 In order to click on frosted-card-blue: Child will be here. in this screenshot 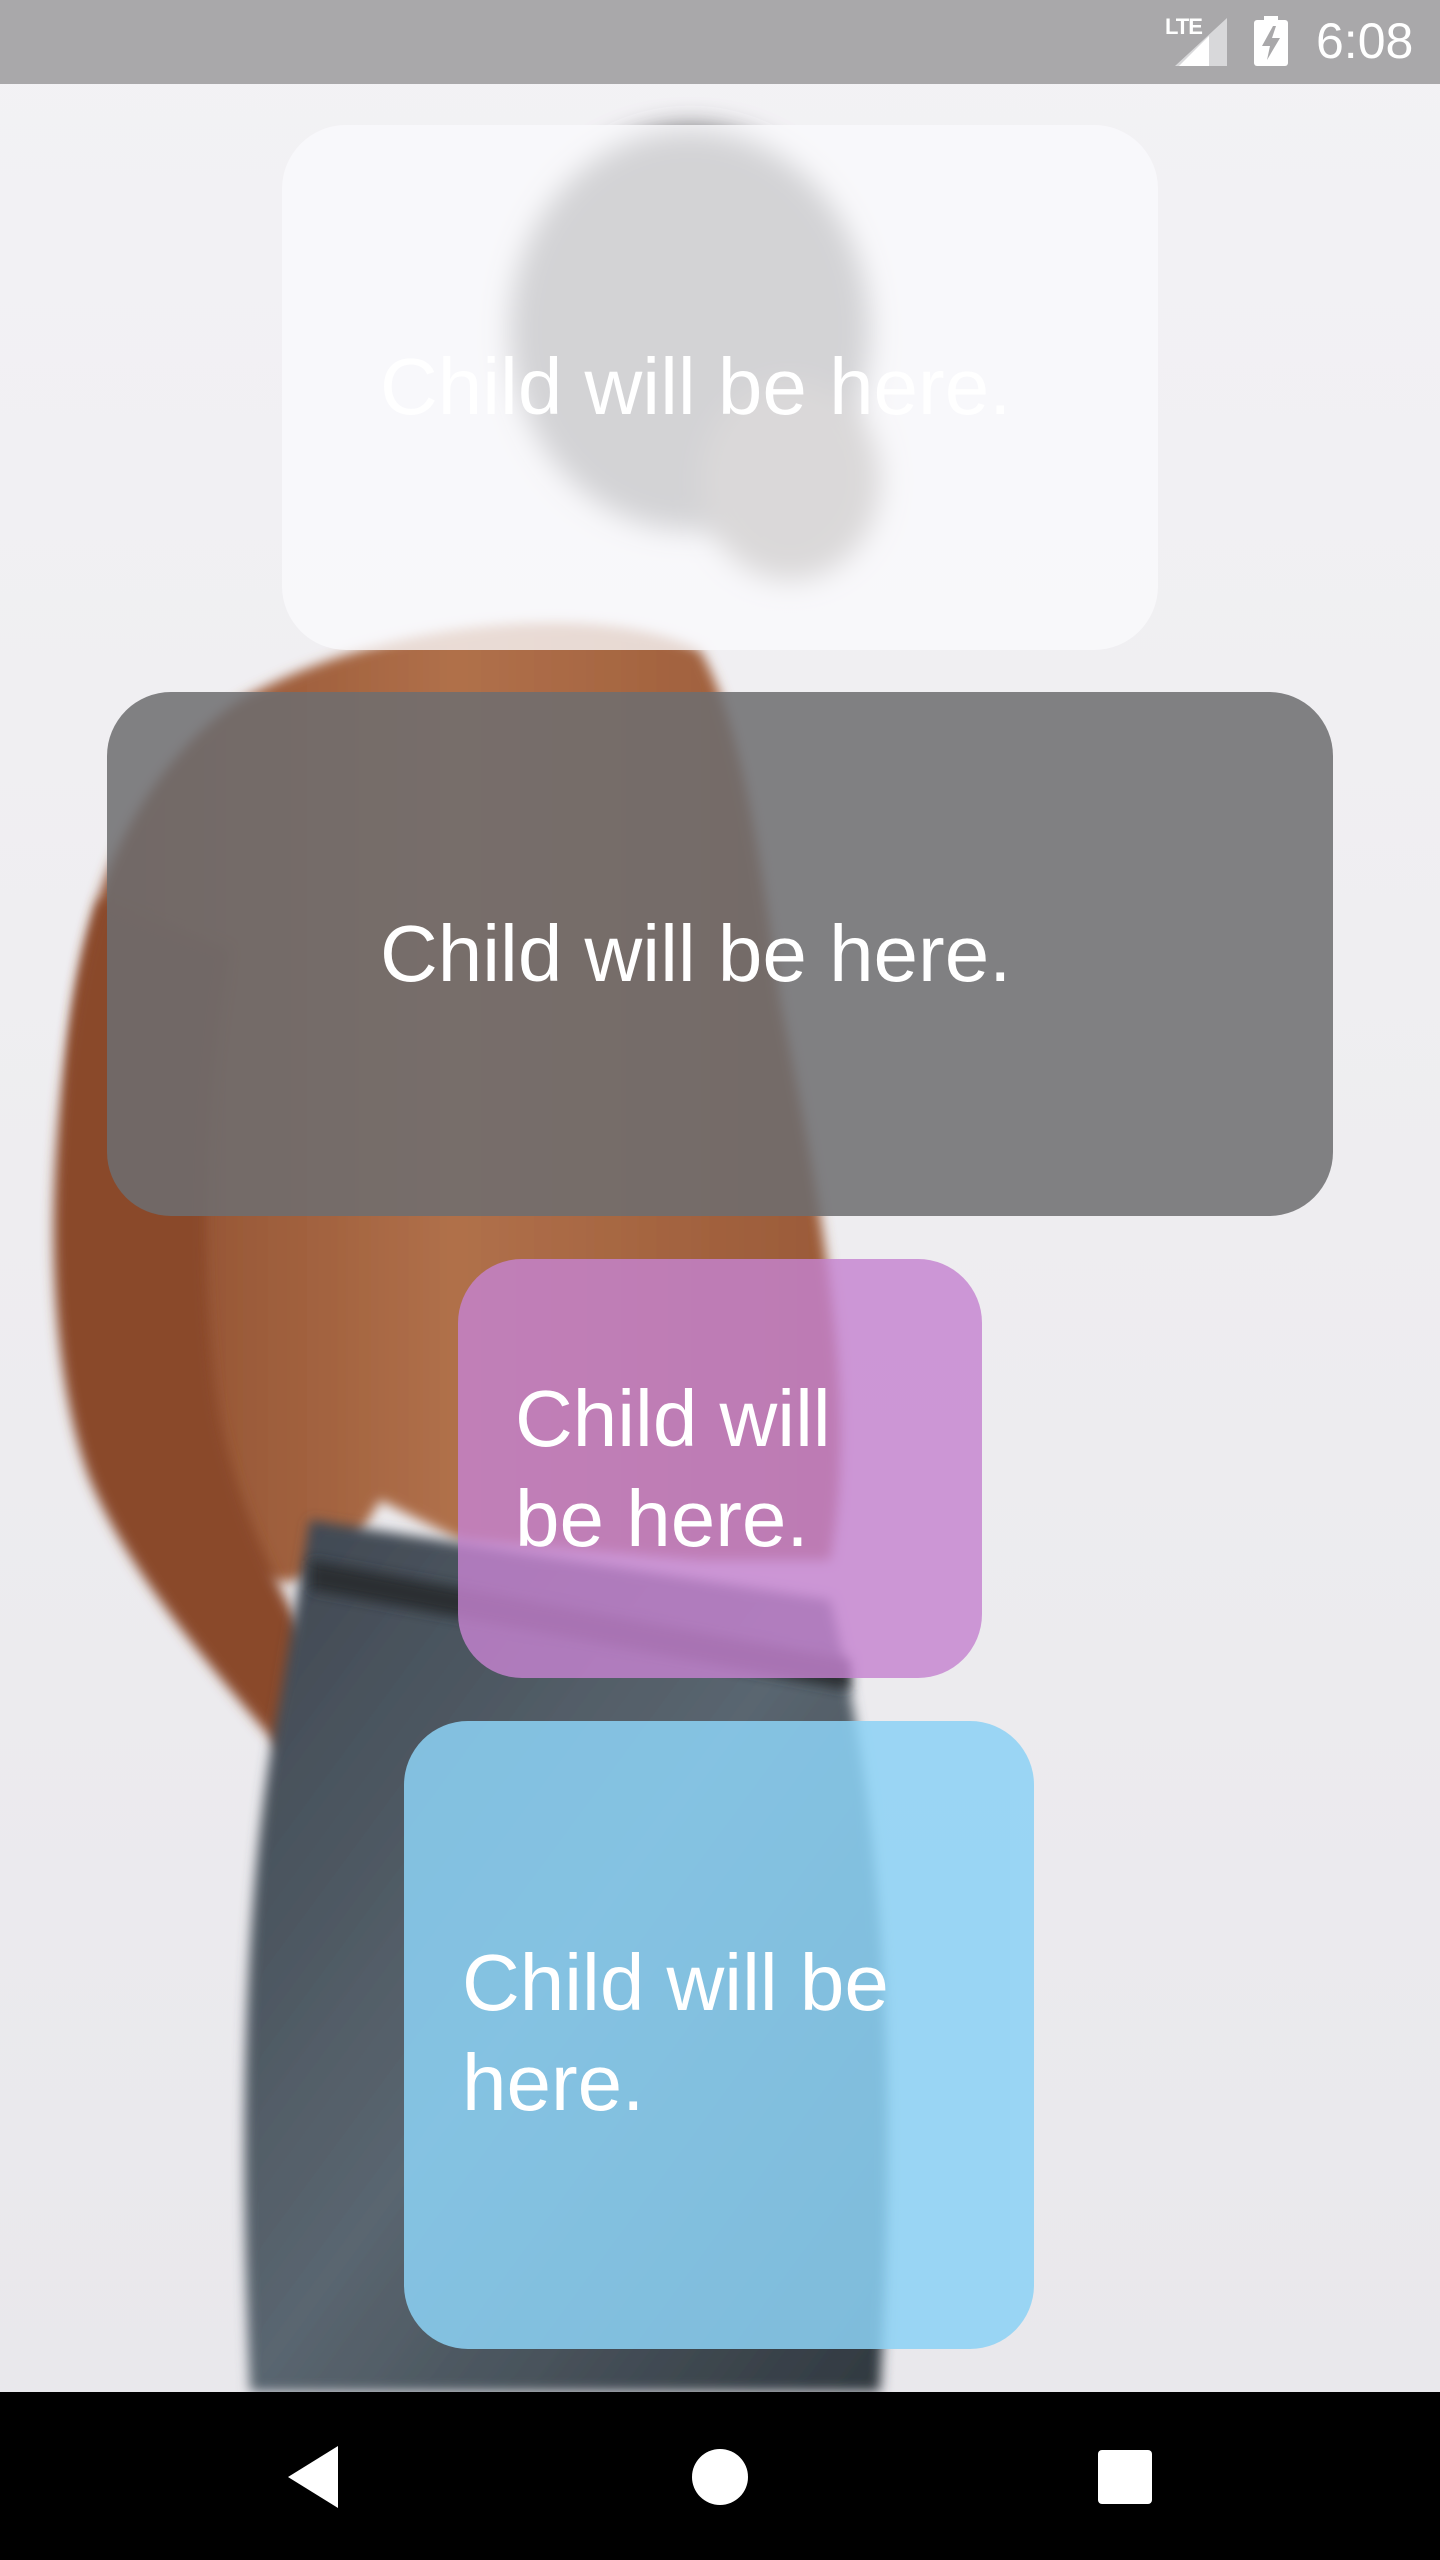, I will do `click(719, 2035)`.